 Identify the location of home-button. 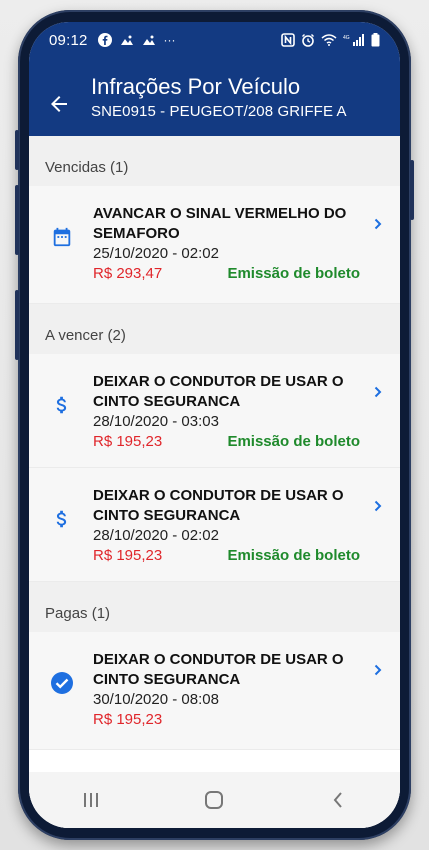
(214, 800).